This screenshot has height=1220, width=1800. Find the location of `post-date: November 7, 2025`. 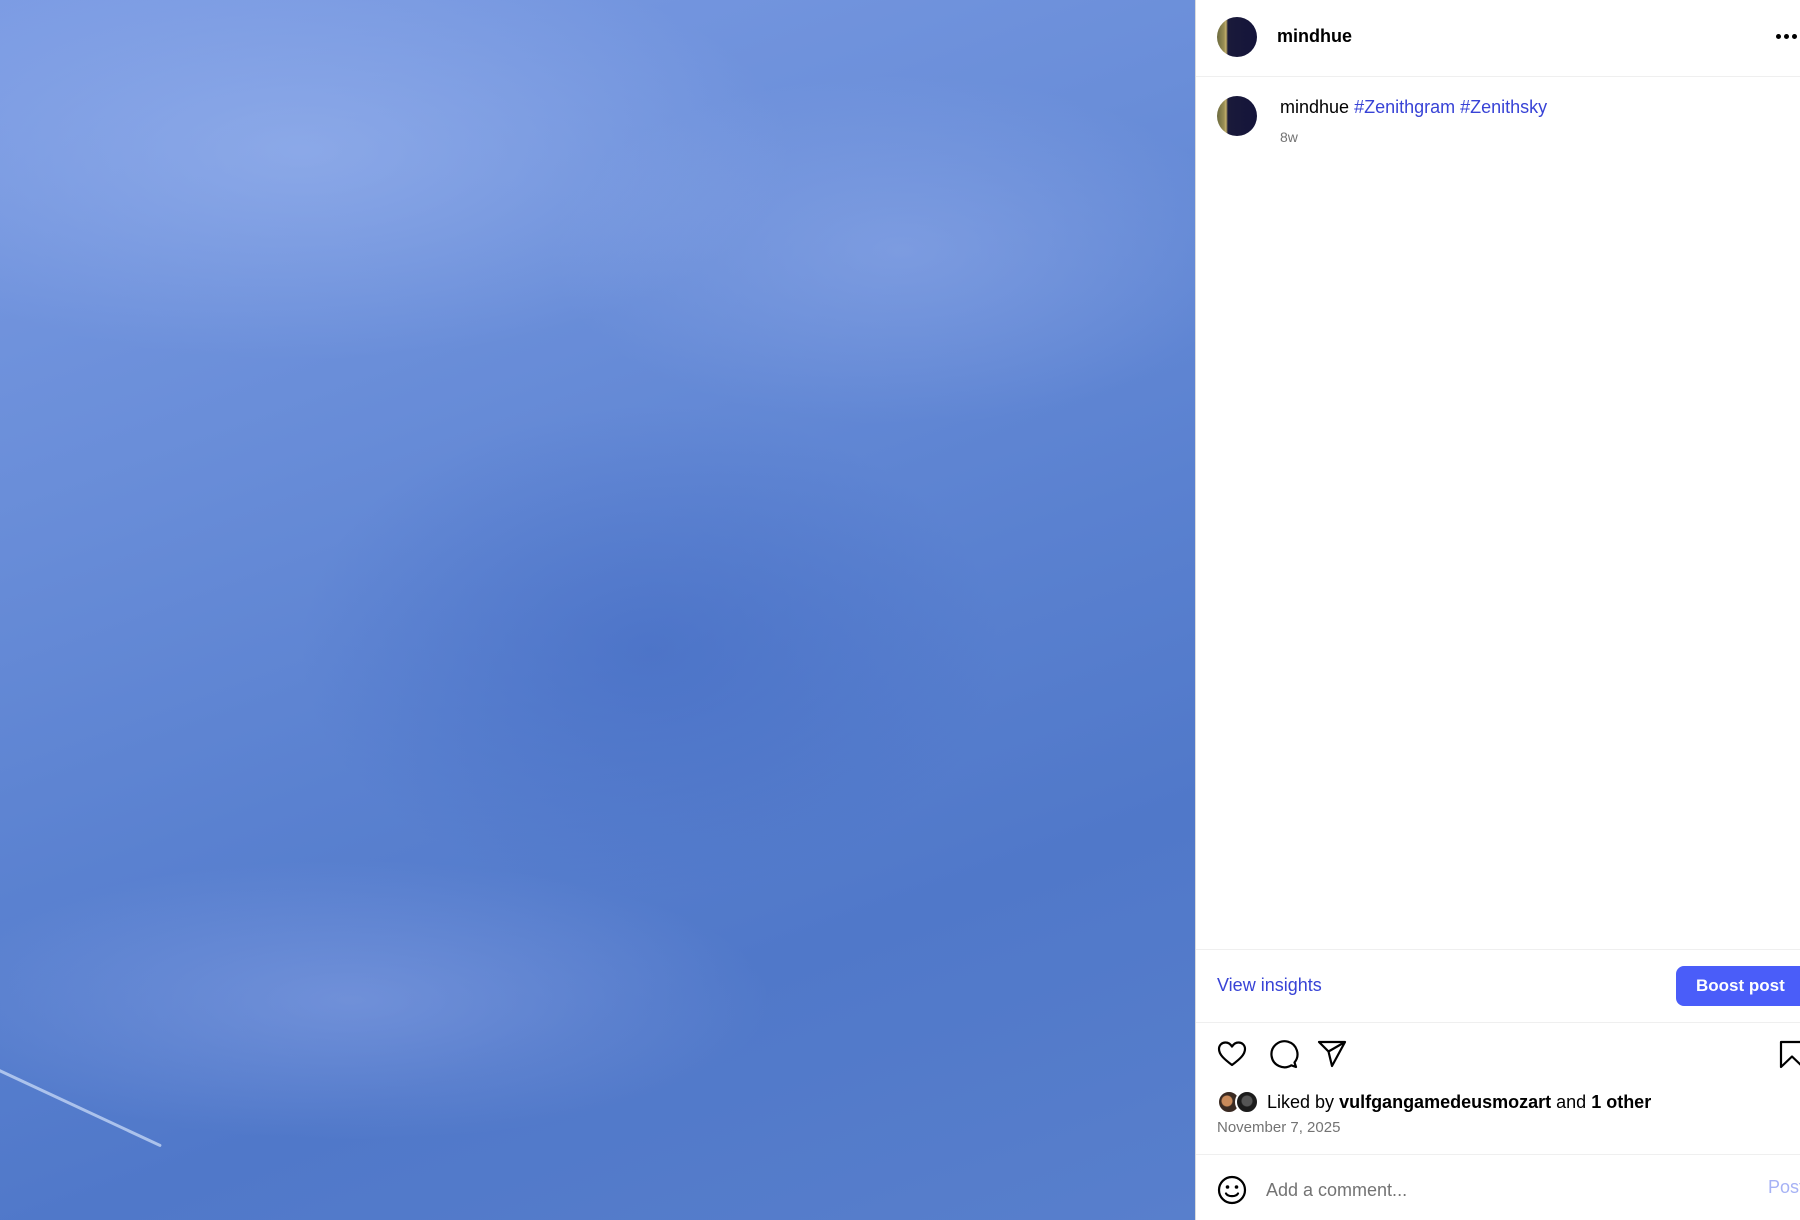

post-date: November 7, 2025 is located at coordinates (1279, 1127).